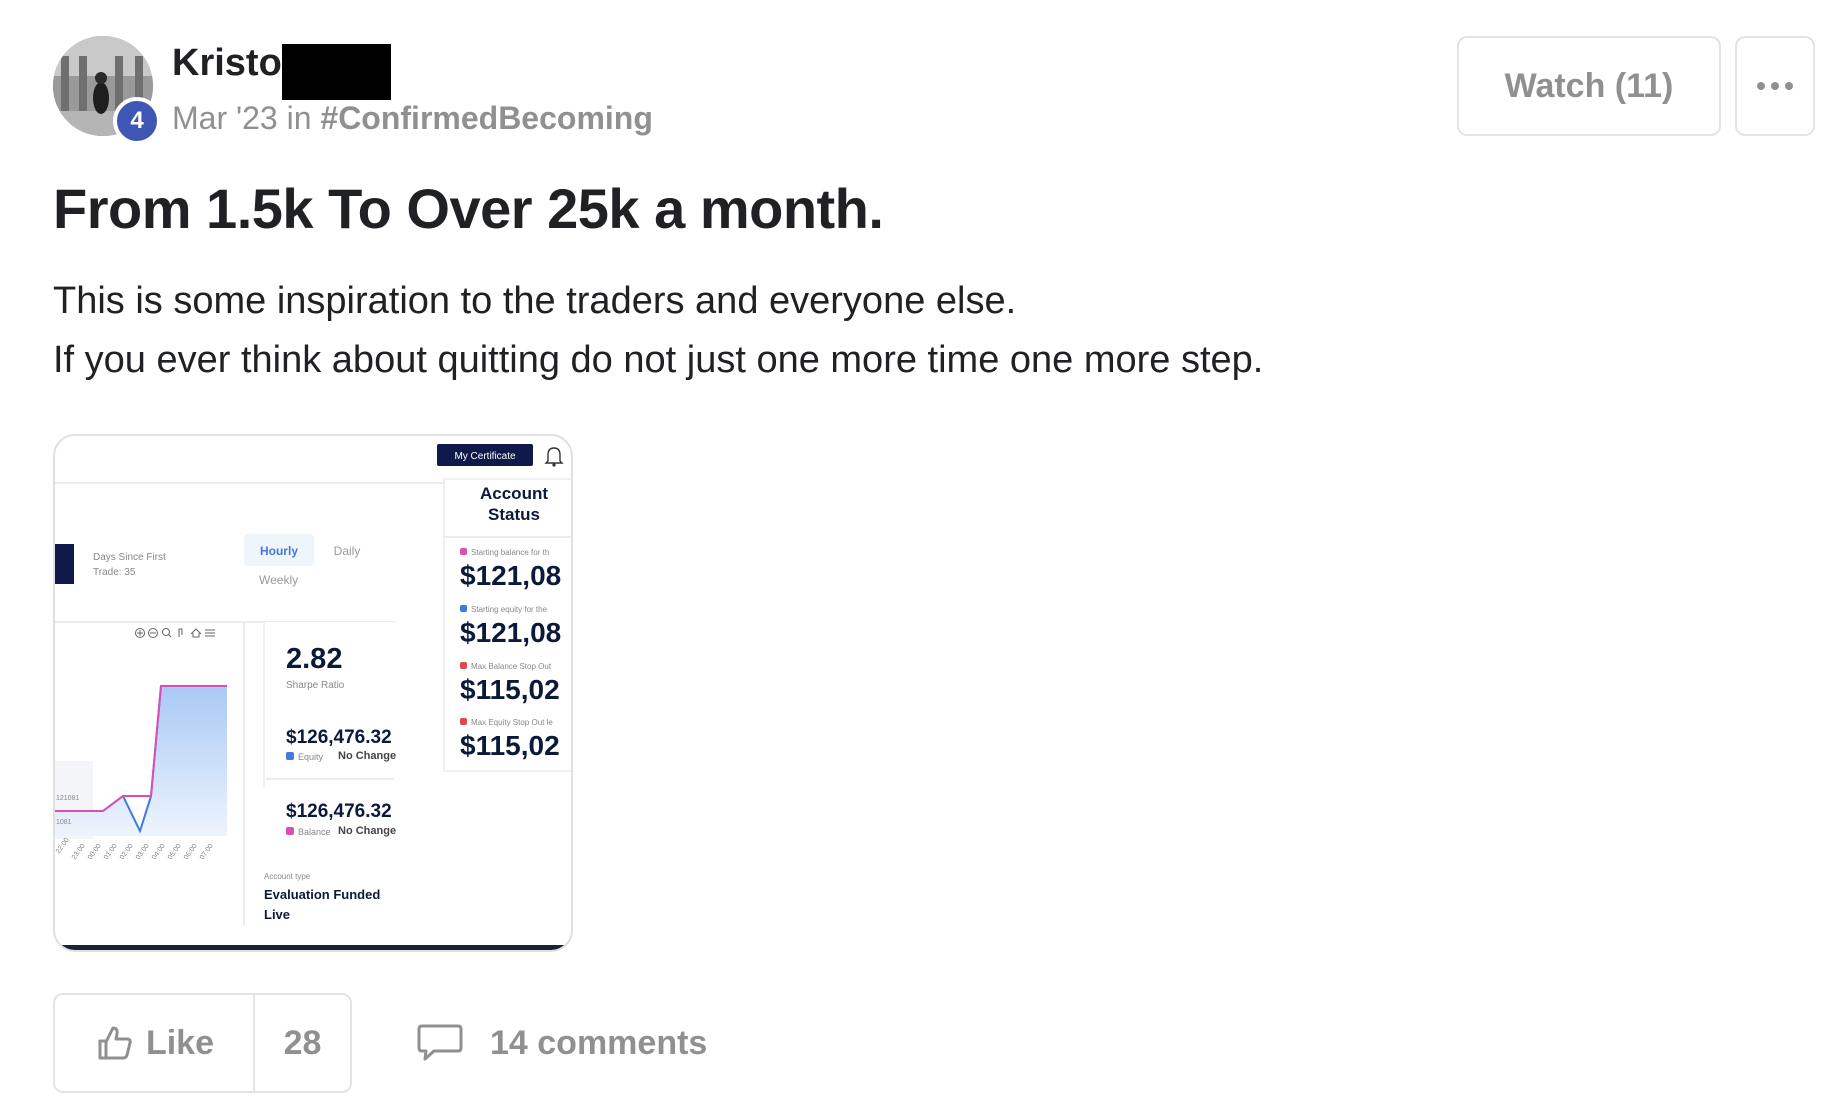 Image resolution: width=1842 pixels, height=1109 pixels. Describe the element at coordinates (79, 852) in the screenshot. I see `svg-text: 23:00` at that location.